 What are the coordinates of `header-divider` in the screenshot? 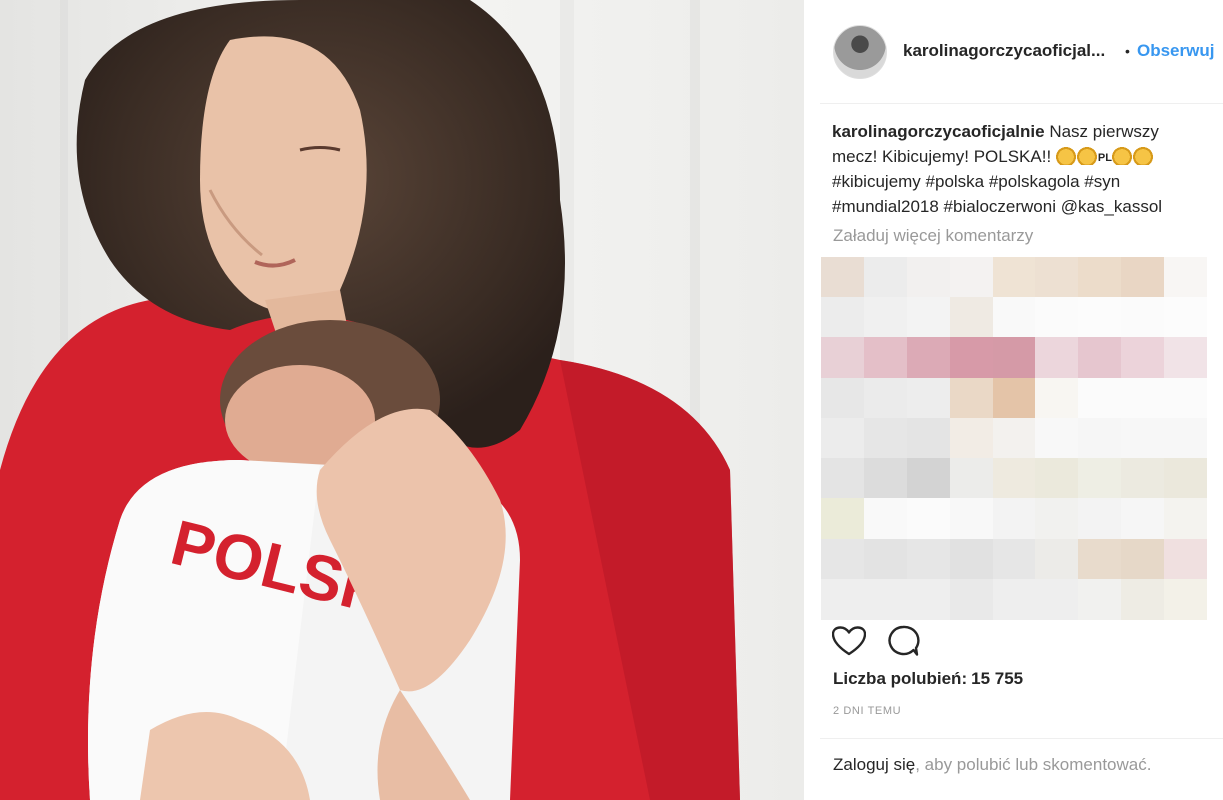 It's located at (1021, 103).